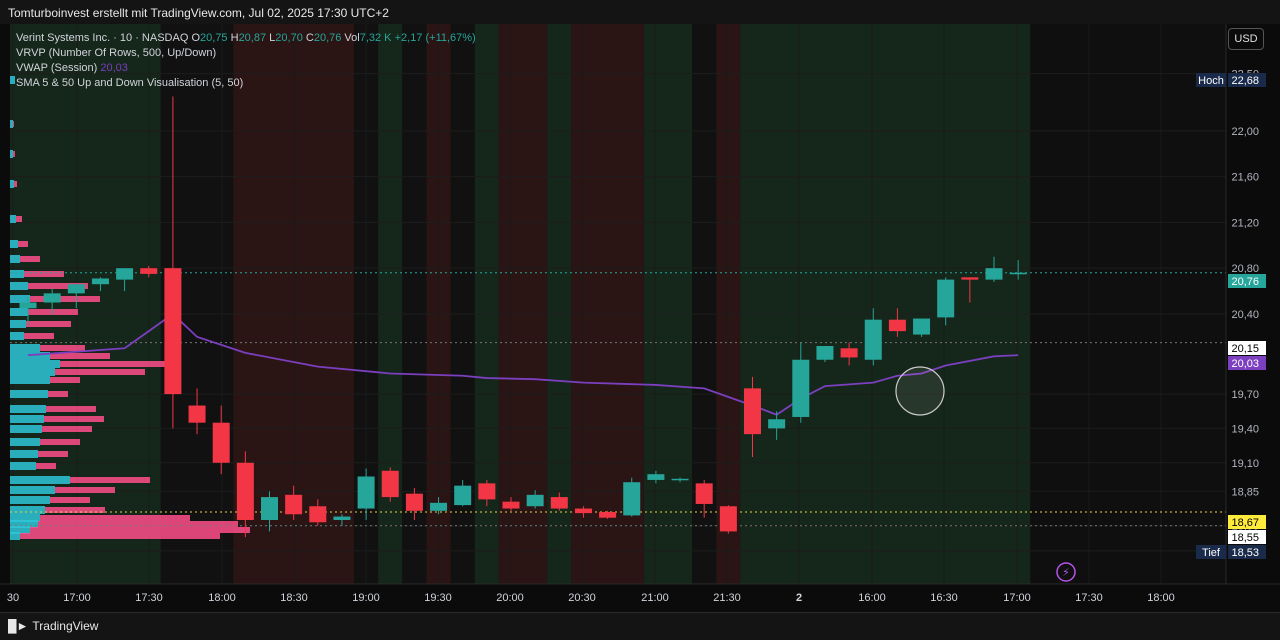  What do you see at coordinates (640, 626) in the screenshot?
I see `footer: █► TradingView` at bounding box center [640, 626].